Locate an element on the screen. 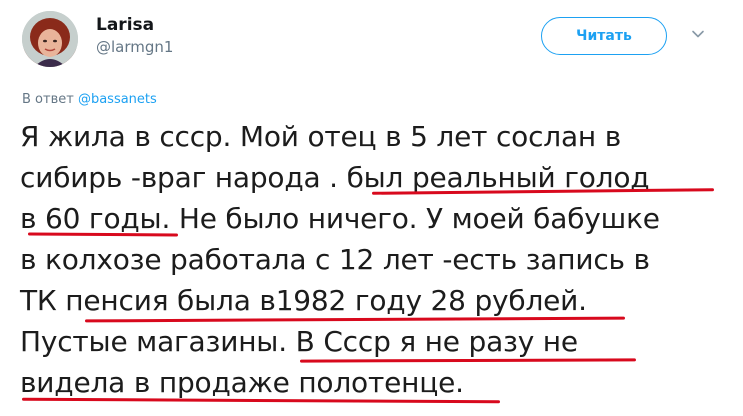  reply-prefix: В ответ is located at coordinates (48, 99).